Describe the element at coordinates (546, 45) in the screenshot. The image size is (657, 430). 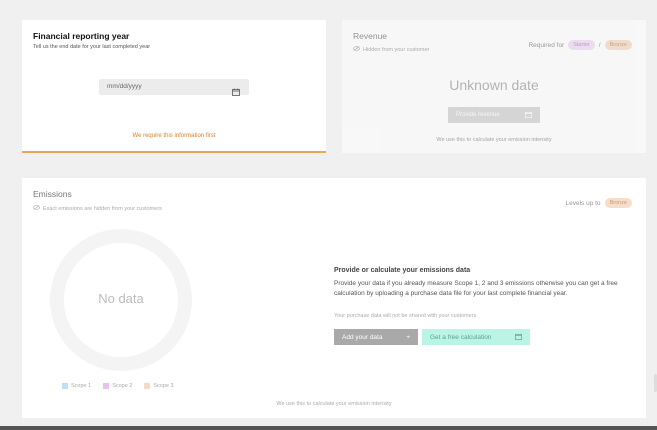
I see `required-label: Required for` at that location.